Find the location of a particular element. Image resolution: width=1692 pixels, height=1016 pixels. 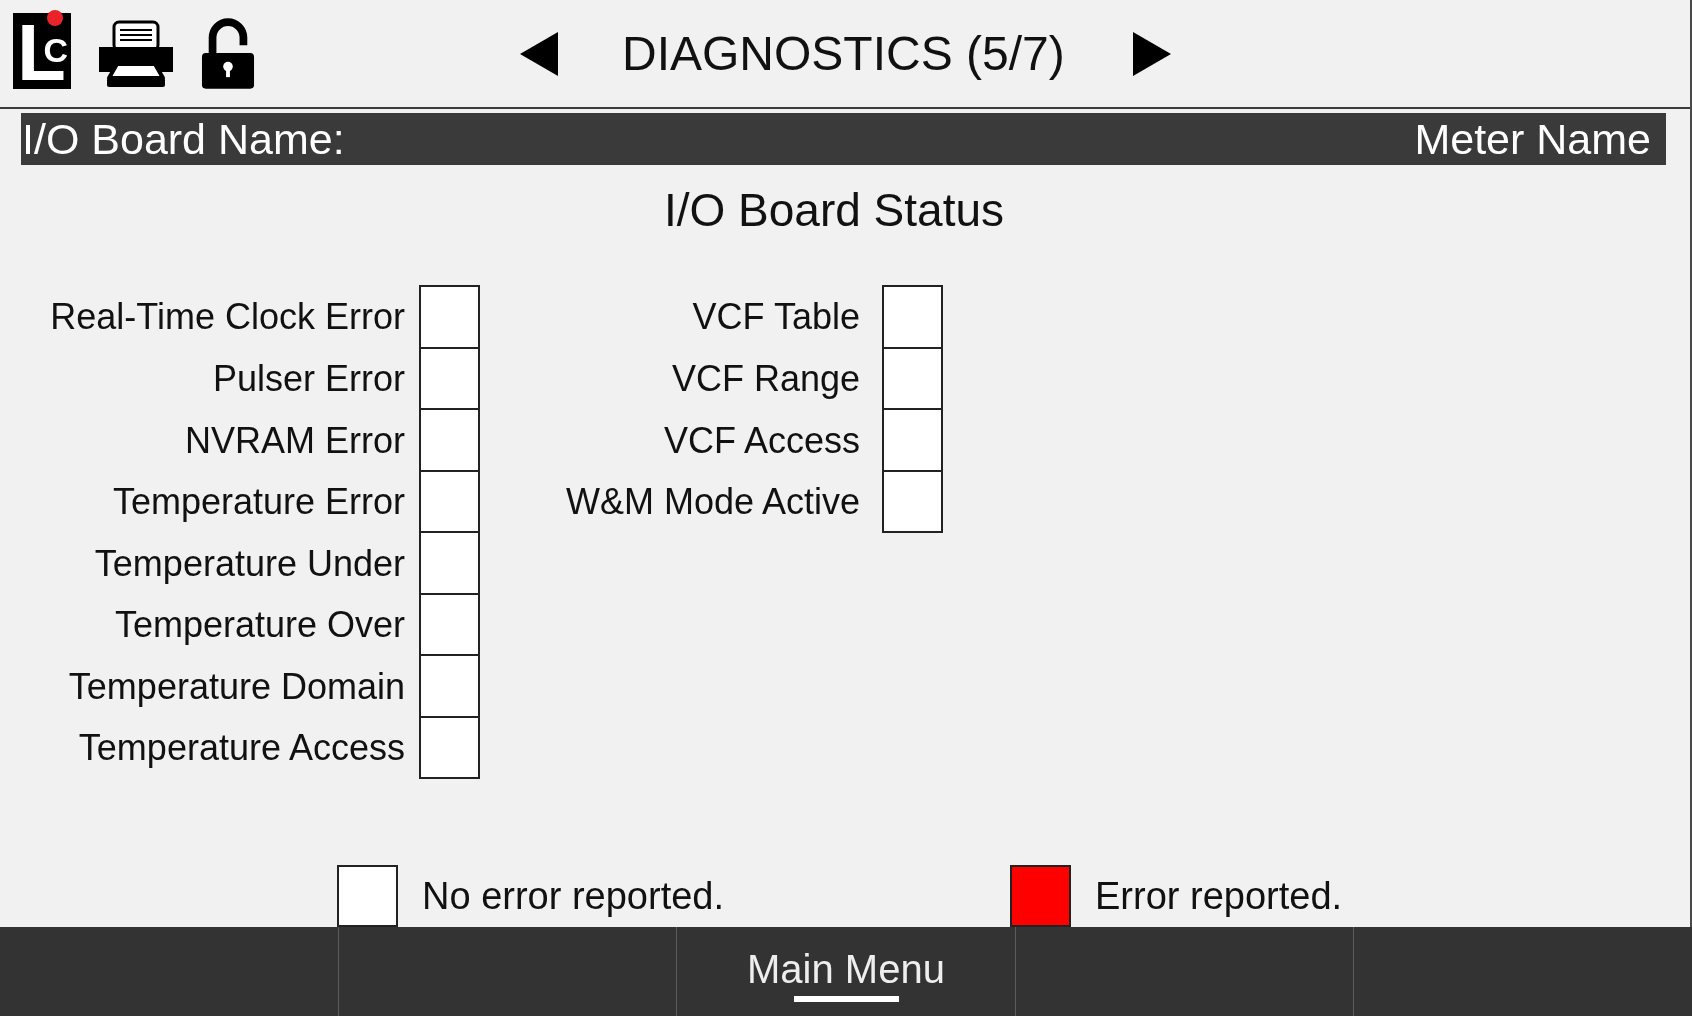

status-label: VCF Access is located at coordinates (761, 440).